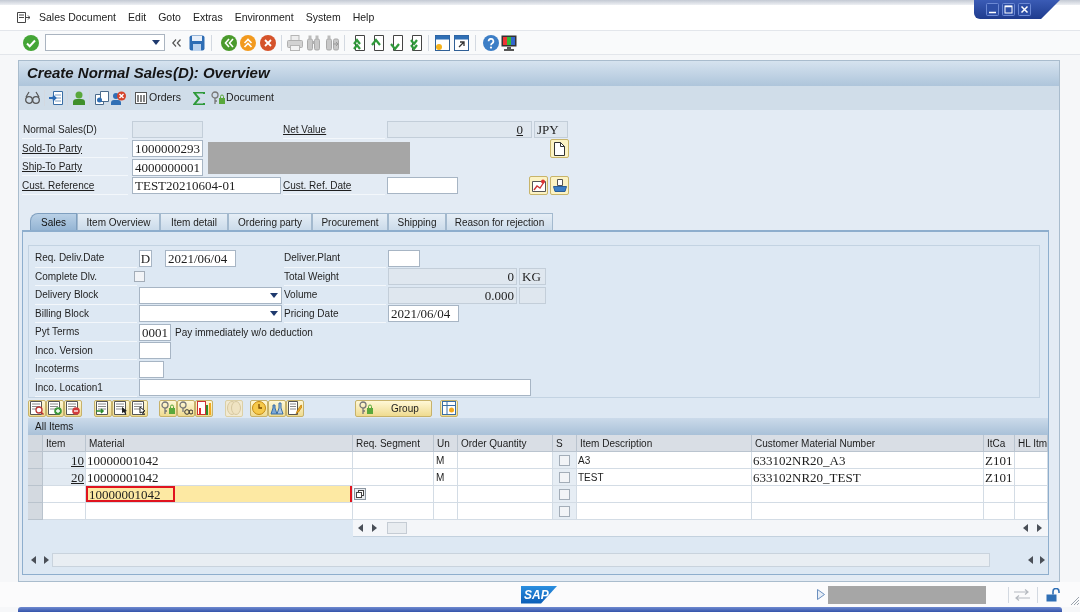 This screenshot has width=1080, height=612. Describe the element at coordinates (64, 460) in the screenshot. I see `table-cell: 10` at that location.